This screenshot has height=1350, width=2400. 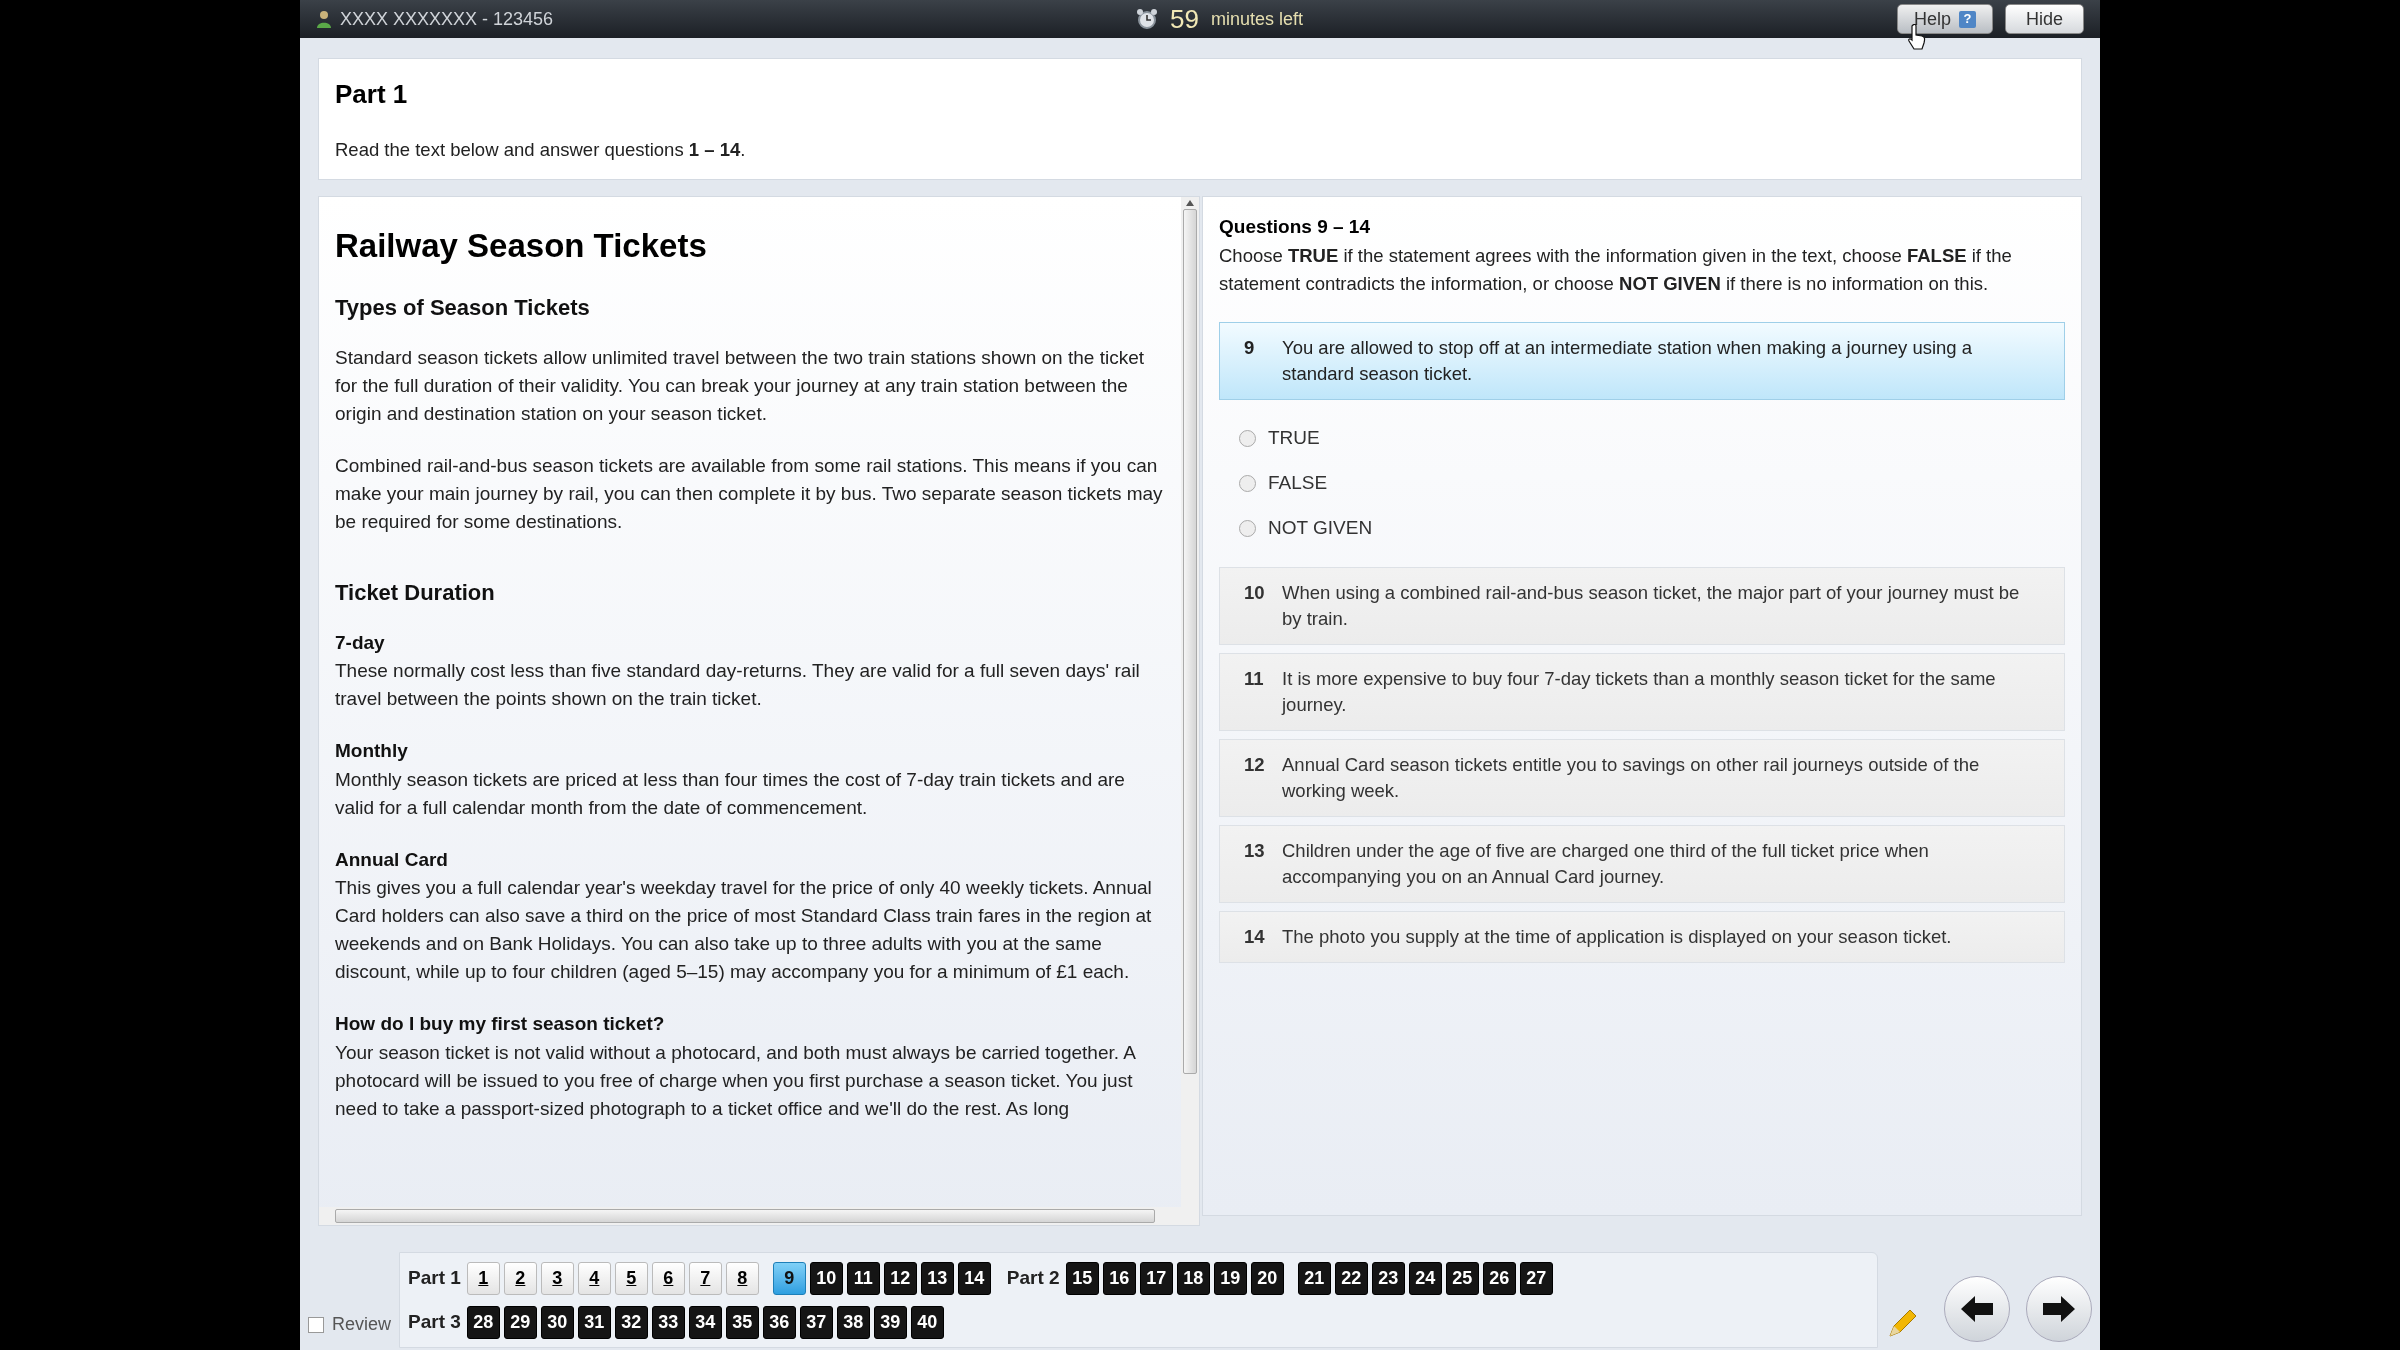 What do you see at coordinates (863, 1278) in the screenshot?
I see `question-number-button: 11` at bounding box center [863, 1278].